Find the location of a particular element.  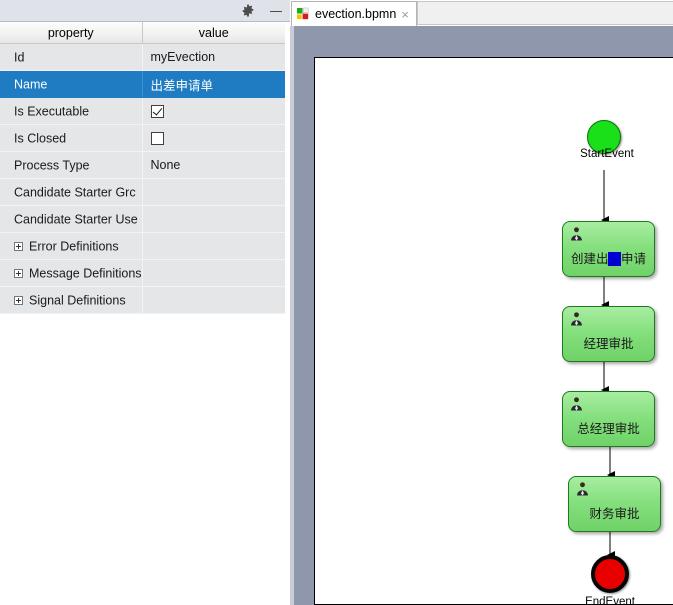

property-name-cell: Candidate Starter Grc is located at coordinates (71, 192).